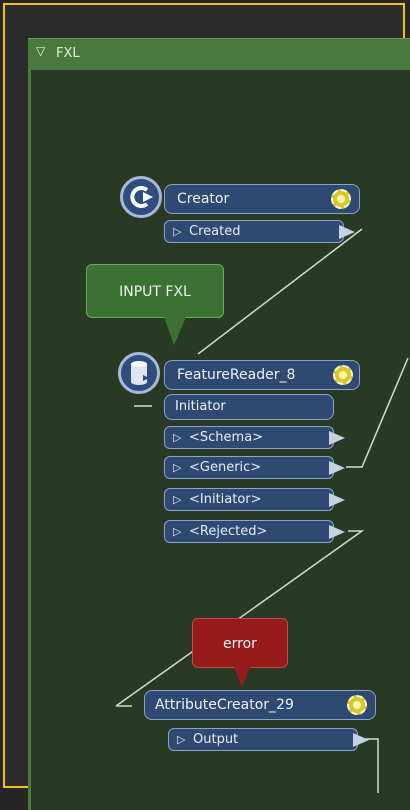 This screenshot has height=810, width=410. I want to click on port-generic: ▷ <Generic>, so click(254, 467).